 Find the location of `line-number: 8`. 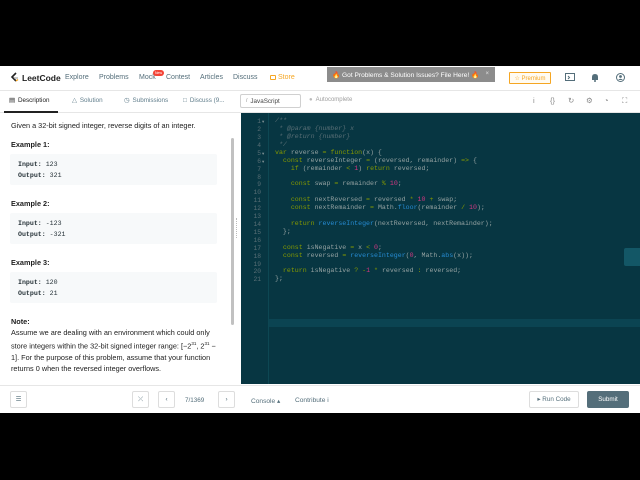

line-number: 8 is located at coordinates (259, 177).